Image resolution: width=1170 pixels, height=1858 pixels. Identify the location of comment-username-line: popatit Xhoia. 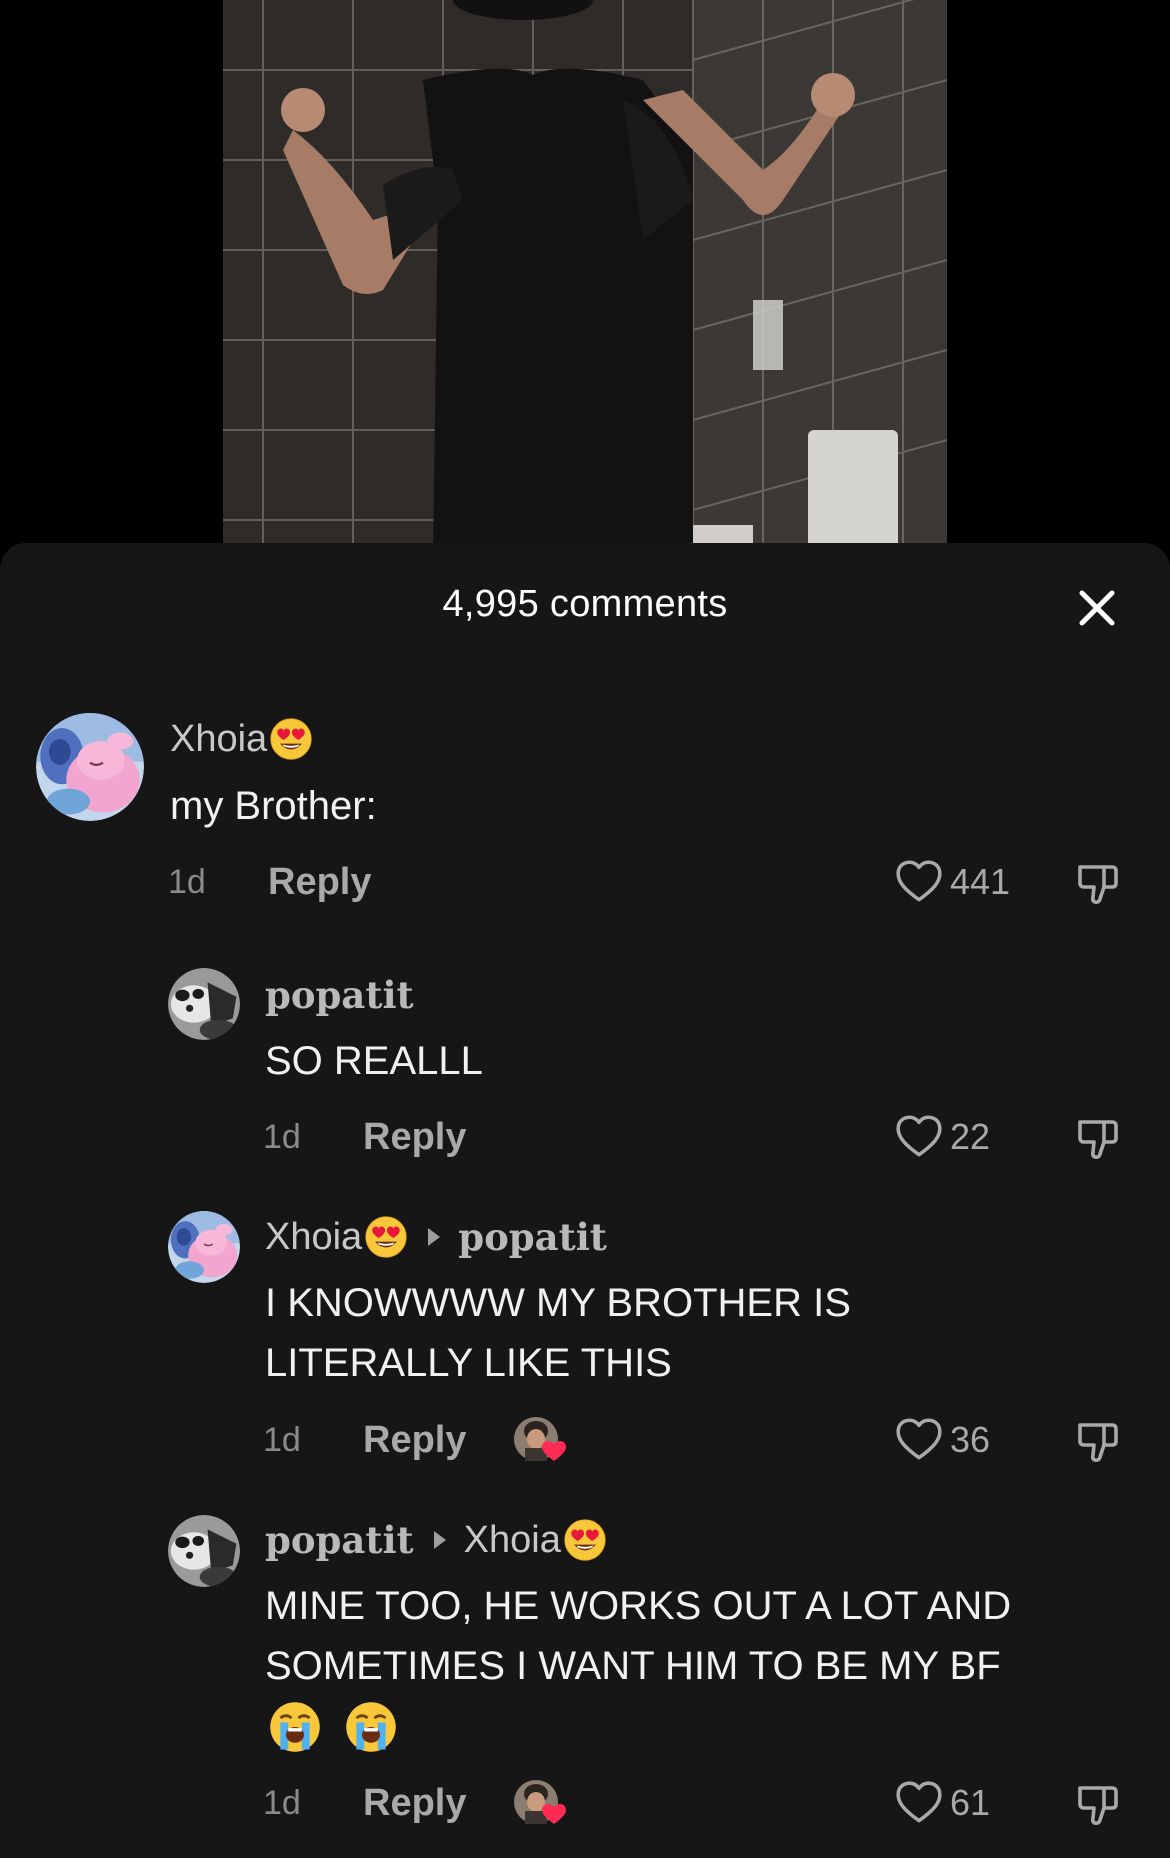
(436, 1540).